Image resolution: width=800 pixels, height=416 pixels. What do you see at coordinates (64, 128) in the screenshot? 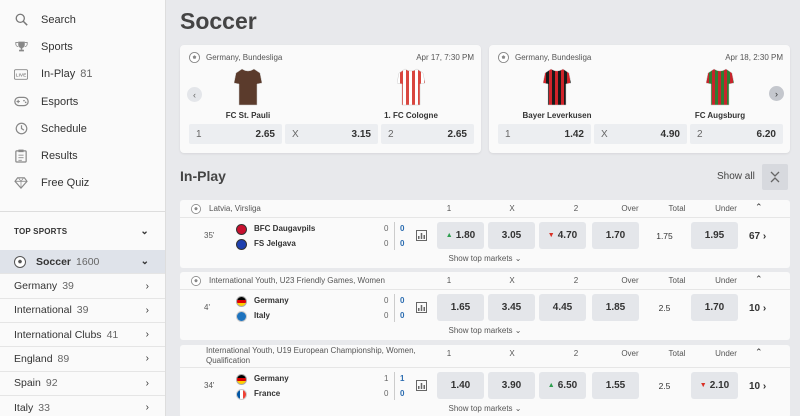
I see `nav-label: Schedule` at bounding box center [64, 128].